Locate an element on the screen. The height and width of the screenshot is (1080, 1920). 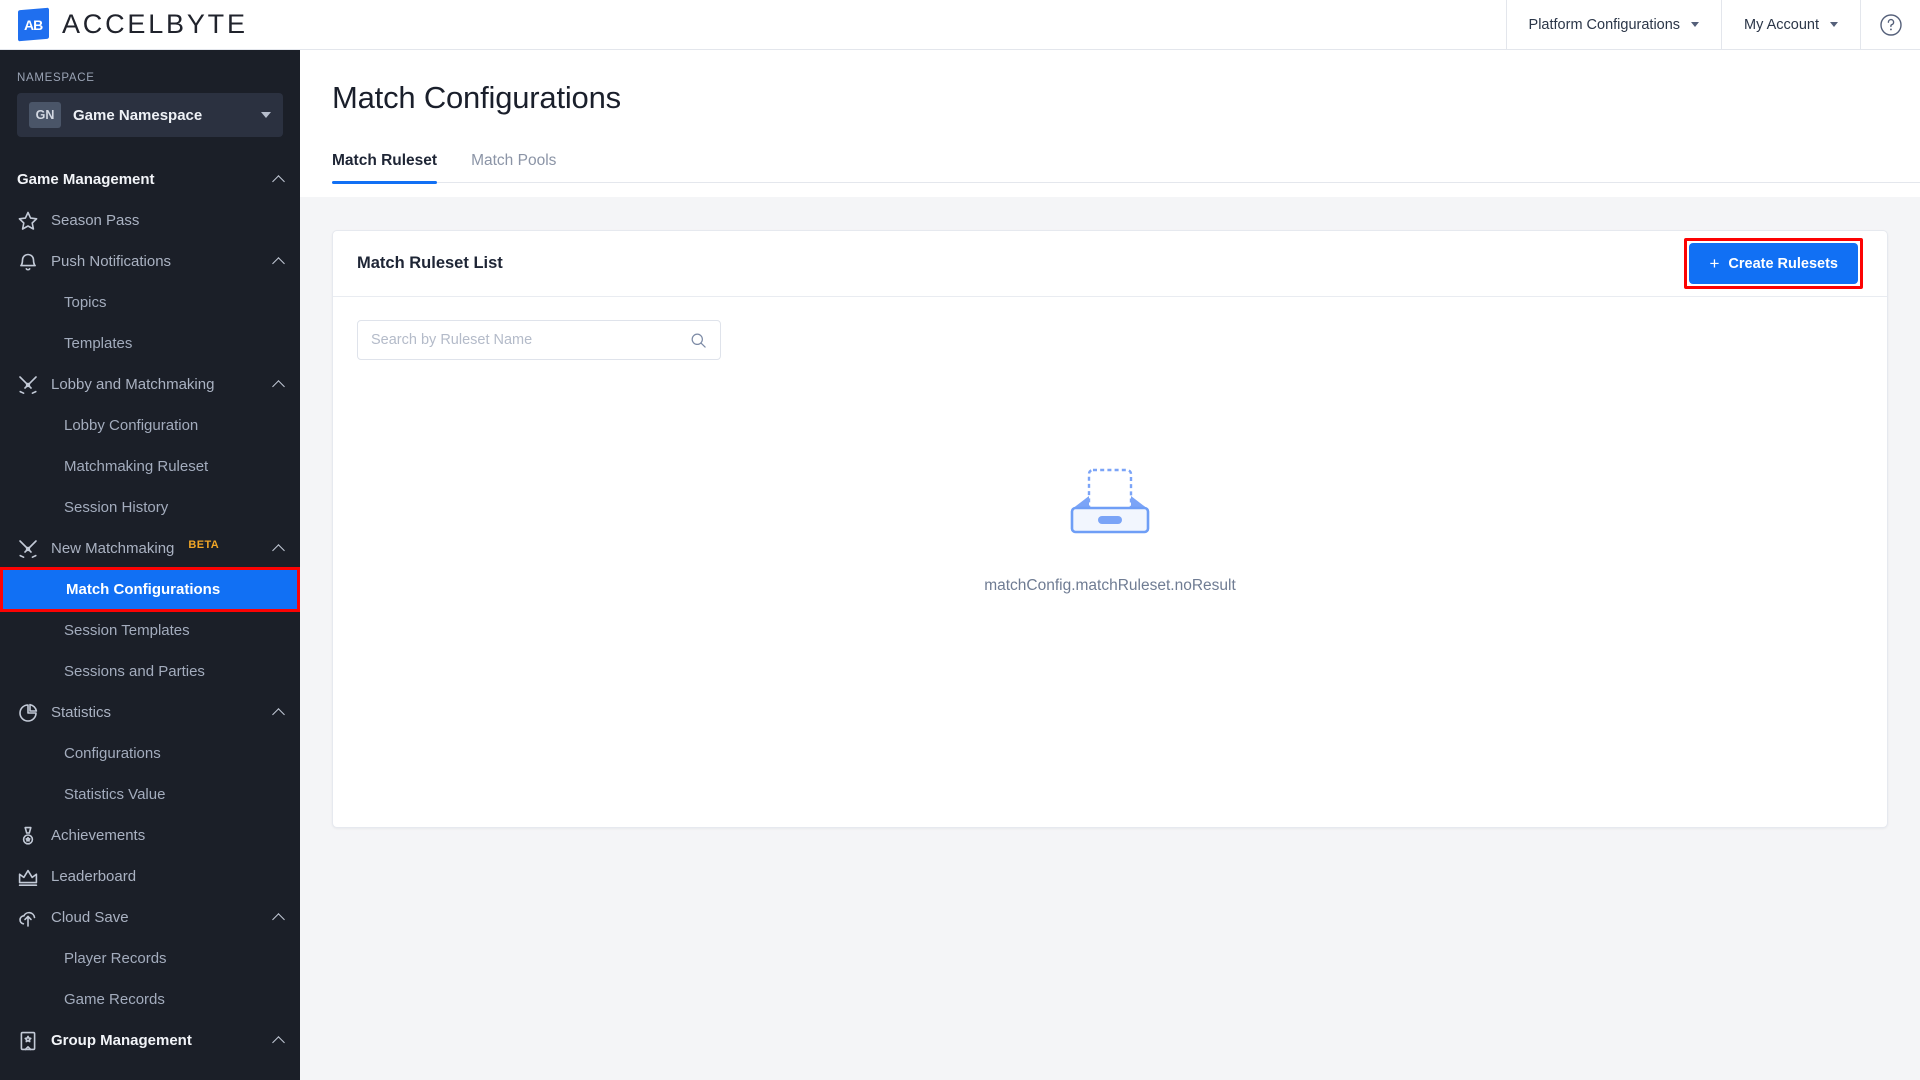
sidebar-label: Leaderboard is located at coordinates (94, 876).